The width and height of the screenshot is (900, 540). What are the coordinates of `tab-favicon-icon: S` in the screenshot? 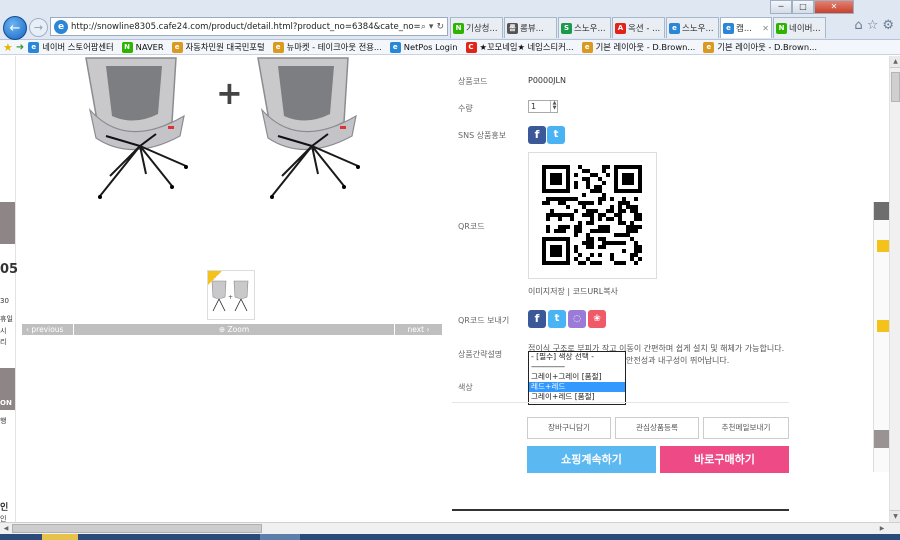 It's located at (566, 28).